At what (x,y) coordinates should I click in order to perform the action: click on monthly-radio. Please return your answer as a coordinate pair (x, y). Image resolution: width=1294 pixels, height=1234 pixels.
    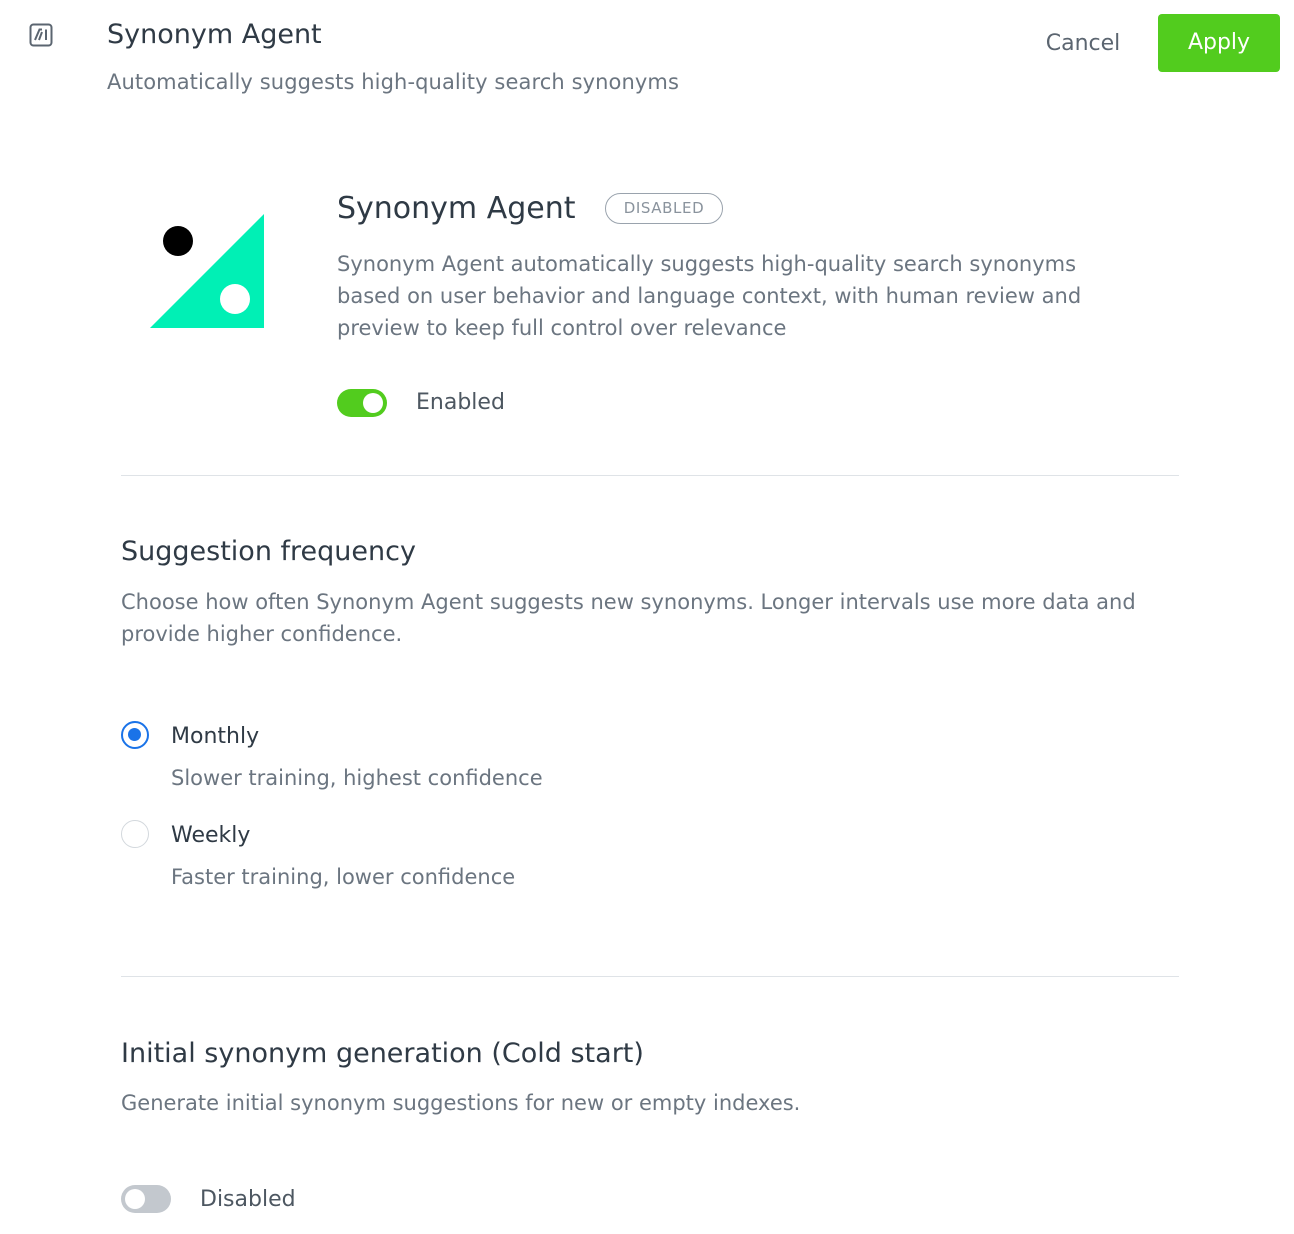
    Looking at the image, I should click on (135, 735).